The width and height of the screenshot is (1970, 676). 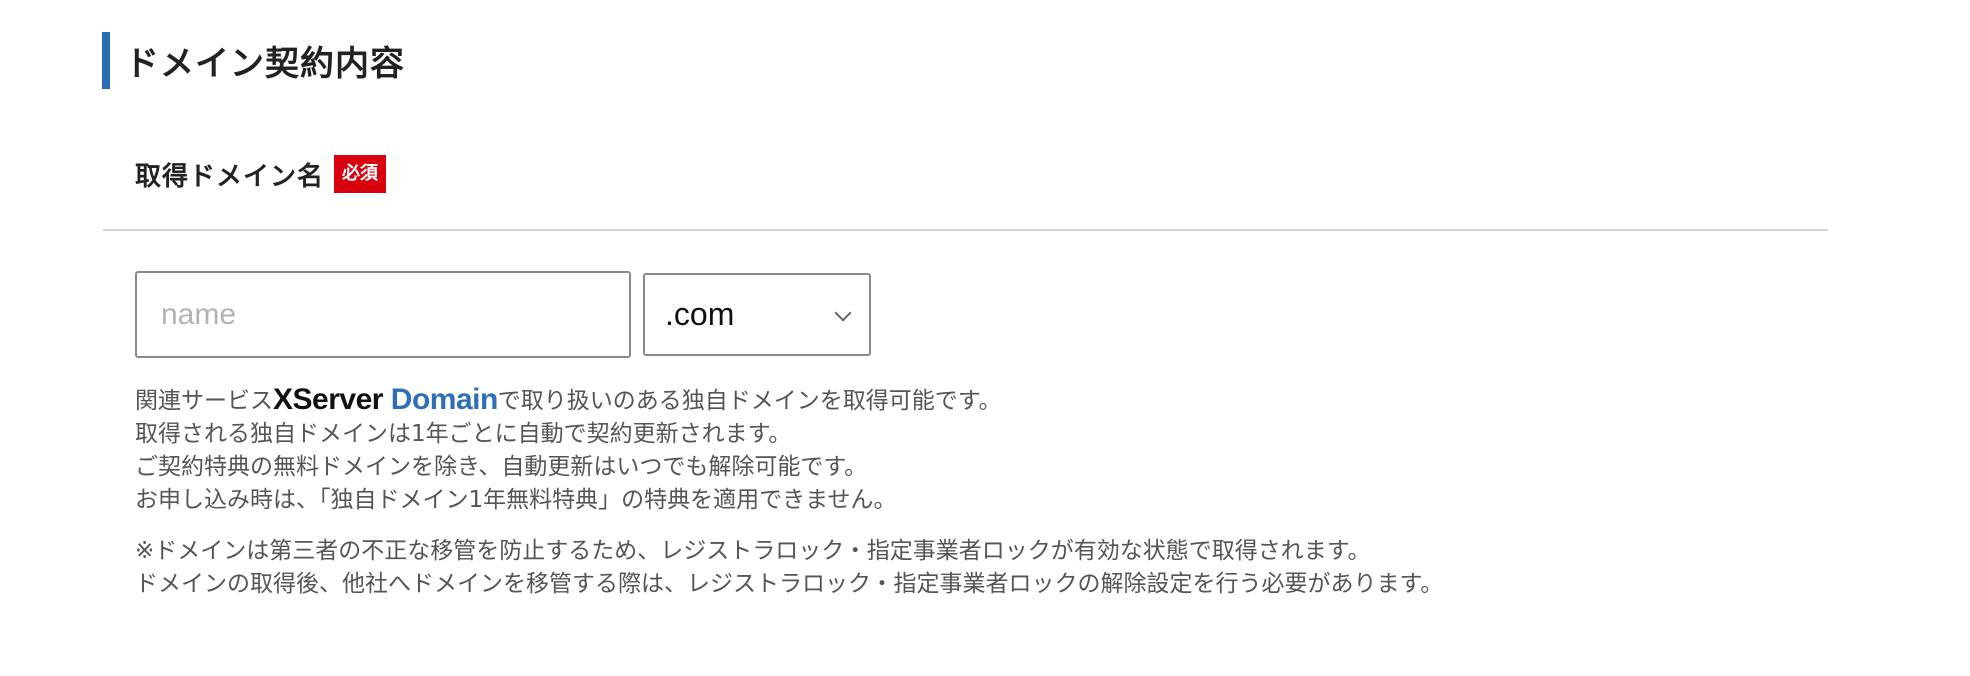 I want to click on heading-accent-bar, so click(x=106, y=60).